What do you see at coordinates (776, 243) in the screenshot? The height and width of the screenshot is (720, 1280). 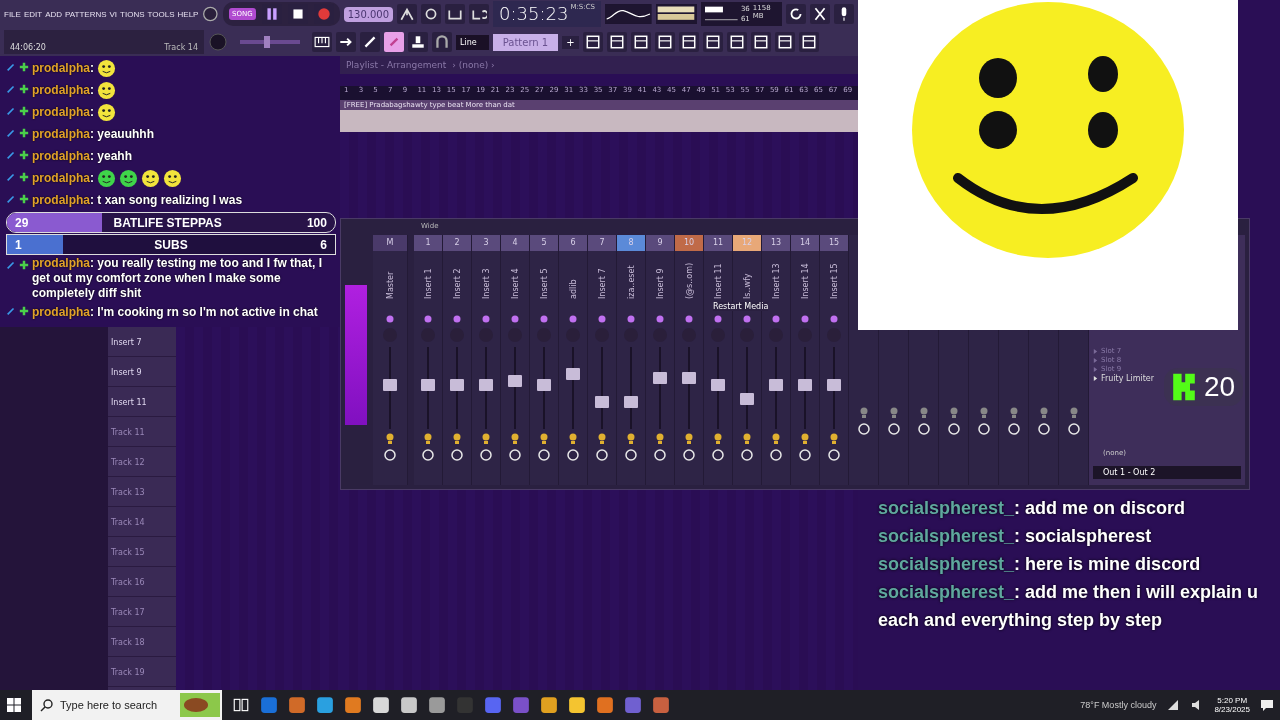 I see `channel-number: 13` at bounding box center [776, 243].